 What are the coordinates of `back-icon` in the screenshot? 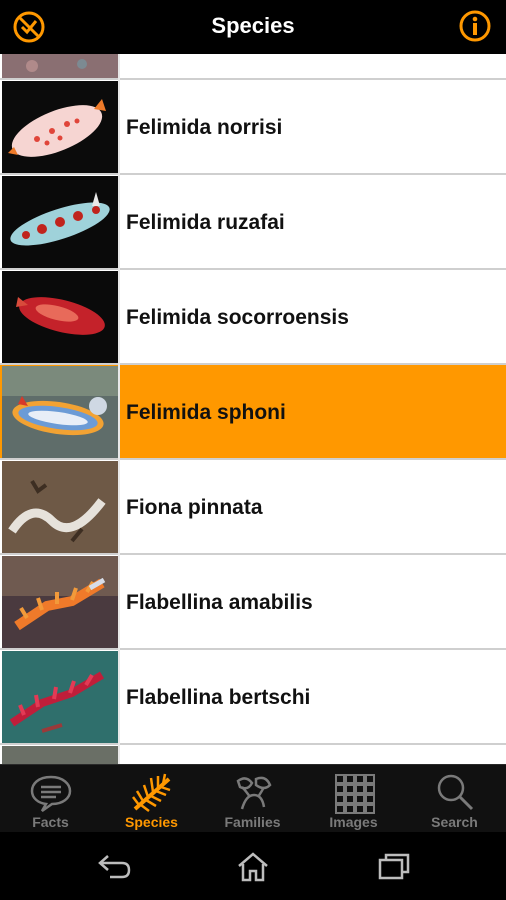 It's located at (114, 867).